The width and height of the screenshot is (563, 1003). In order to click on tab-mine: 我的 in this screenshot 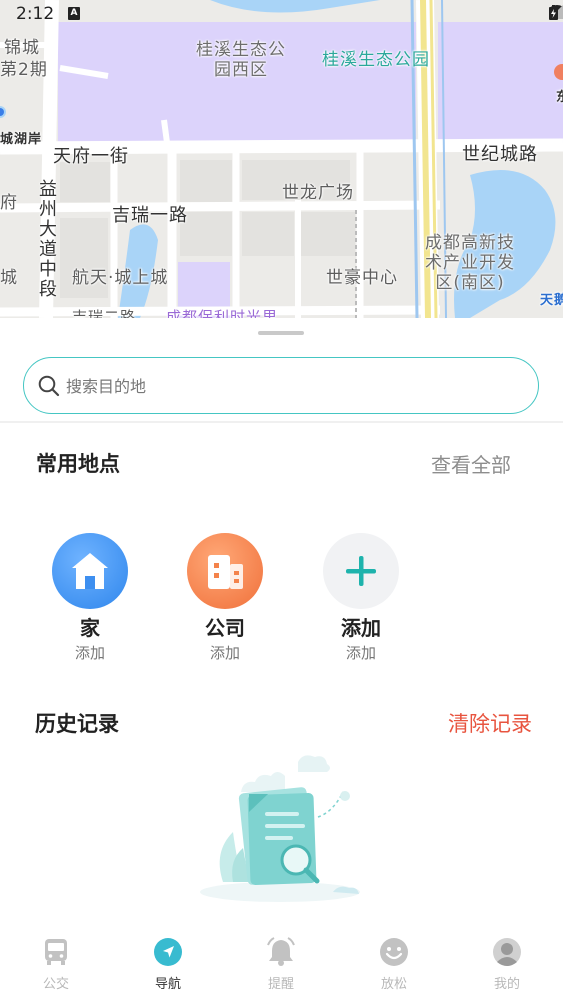, I will do `click(507, 964)`.